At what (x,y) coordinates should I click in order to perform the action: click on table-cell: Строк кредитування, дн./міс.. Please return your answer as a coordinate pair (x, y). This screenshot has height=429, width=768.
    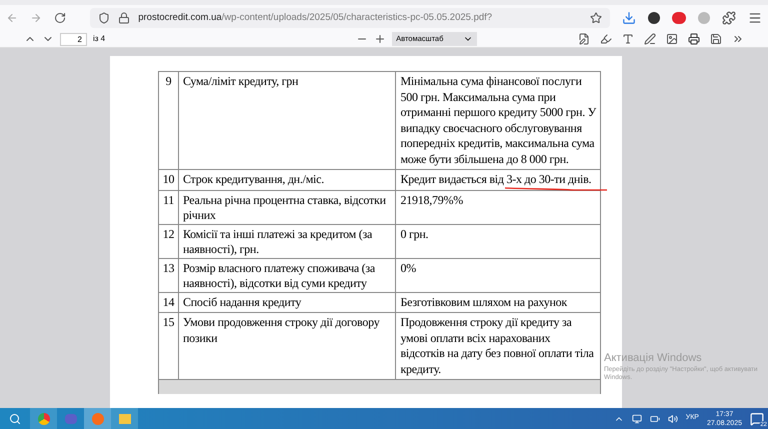
    Looking at the image, I should click on (287, 180).